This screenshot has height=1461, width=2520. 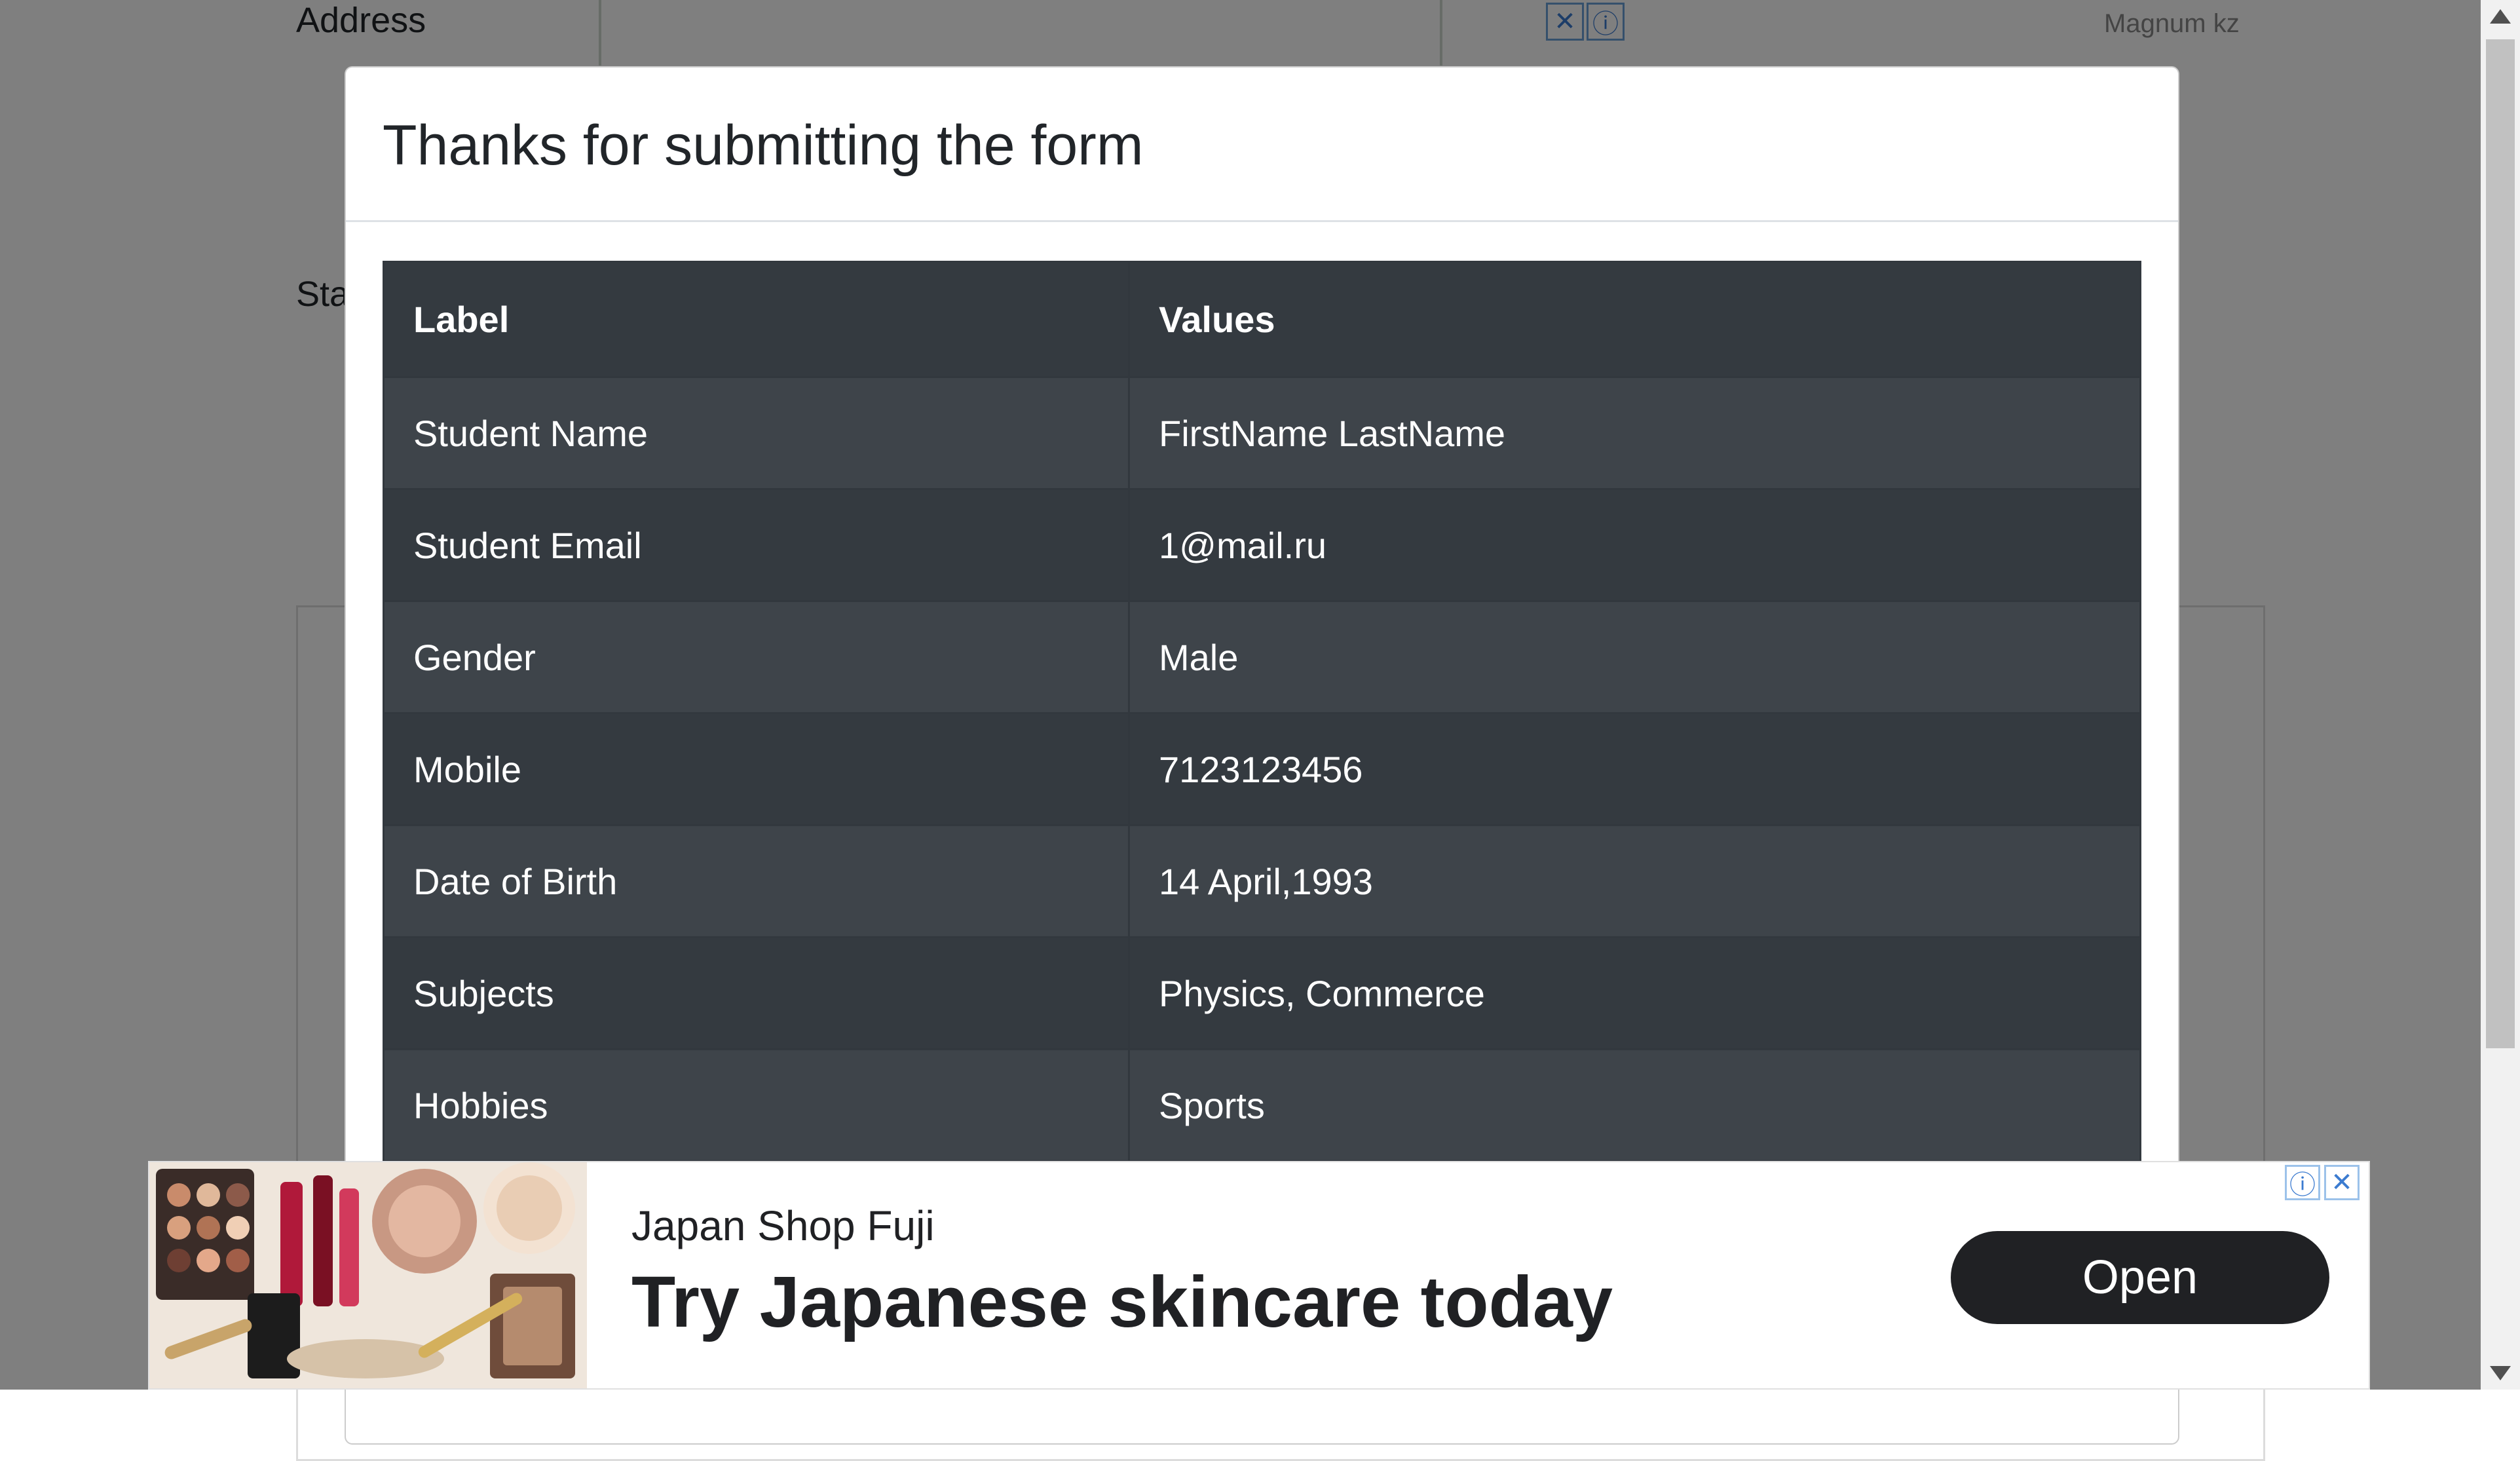 I want to click on close-icon: ✕, so click(x=2342, y=1182).